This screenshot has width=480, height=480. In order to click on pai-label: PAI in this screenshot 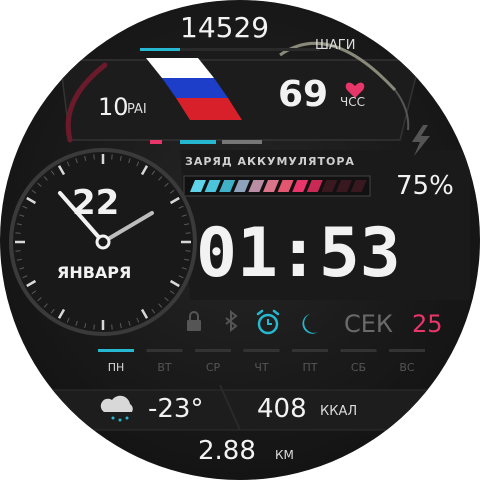, I will do `click(137, 109)`.